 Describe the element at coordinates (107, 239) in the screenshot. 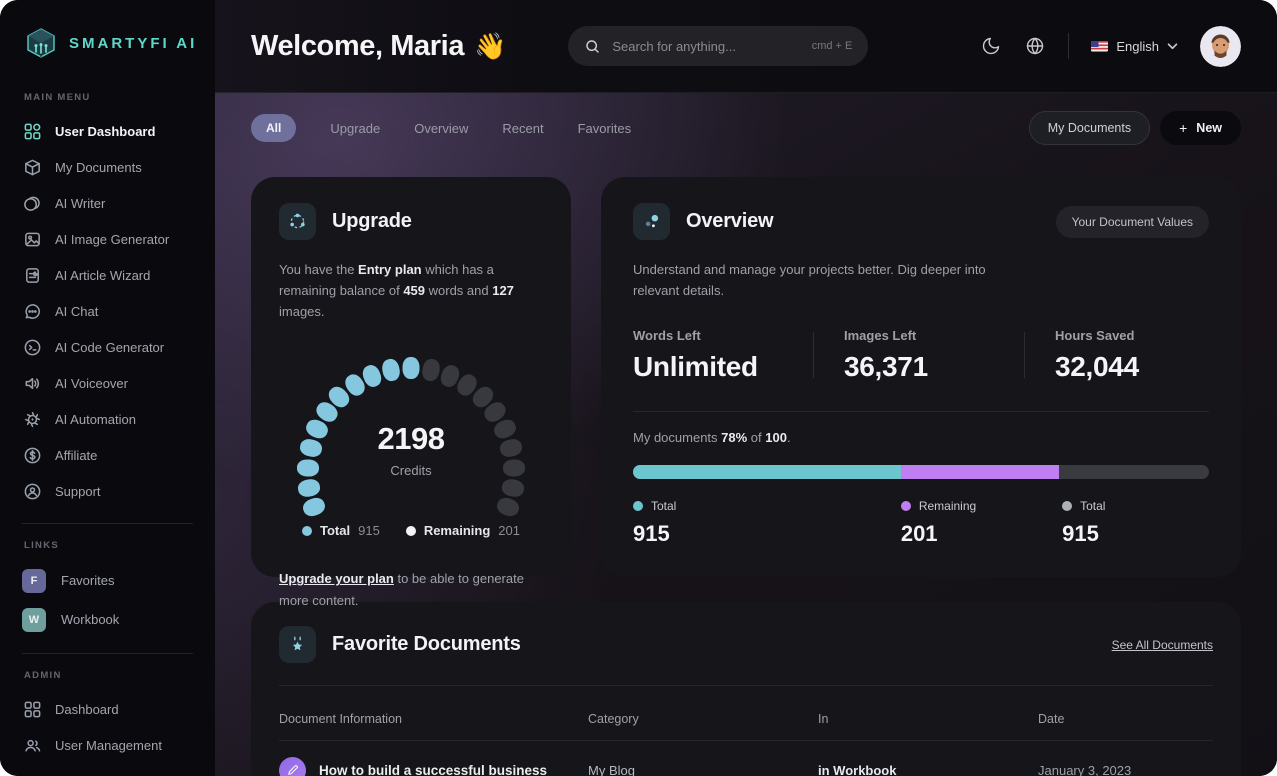

I see `sidebar-item-ai-image-generator: AI Image Generator` at that location.